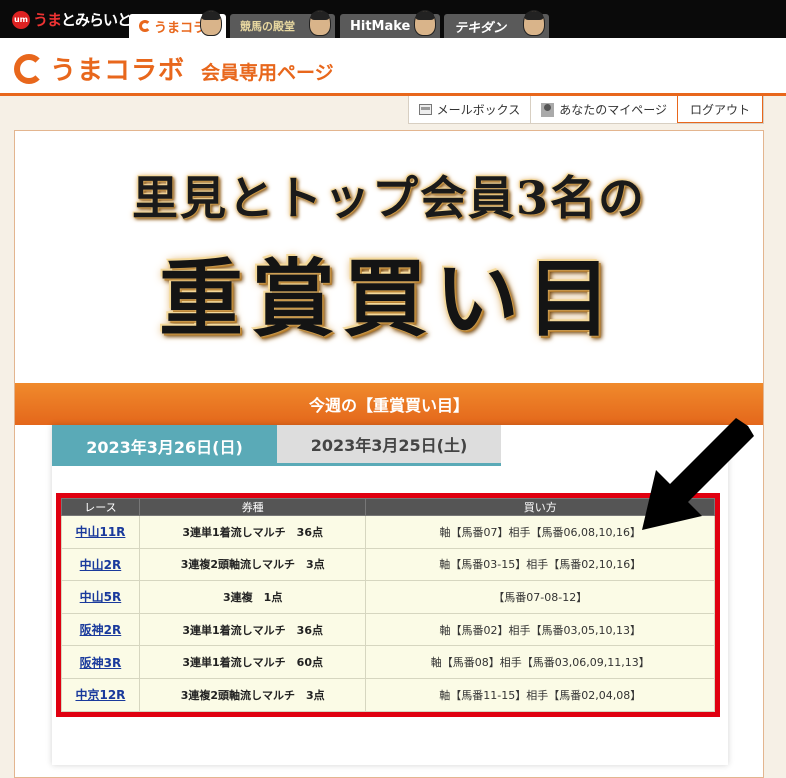 The height and width of the screenshot is (778, 786). I want to click on pick-cell: 軸【馬番11-15】相手【馬番02,04,08】, so click(540, 694).